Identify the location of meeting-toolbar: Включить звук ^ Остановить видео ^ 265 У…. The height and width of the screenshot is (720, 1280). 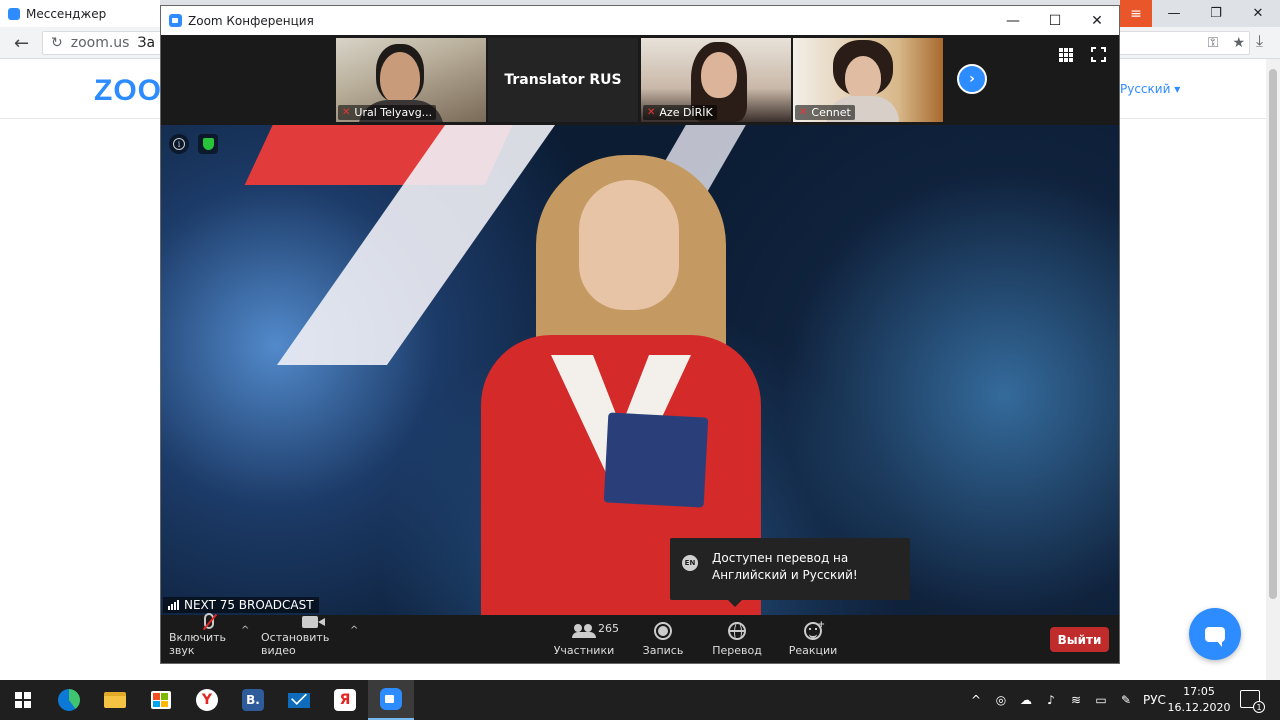
(640, 638).